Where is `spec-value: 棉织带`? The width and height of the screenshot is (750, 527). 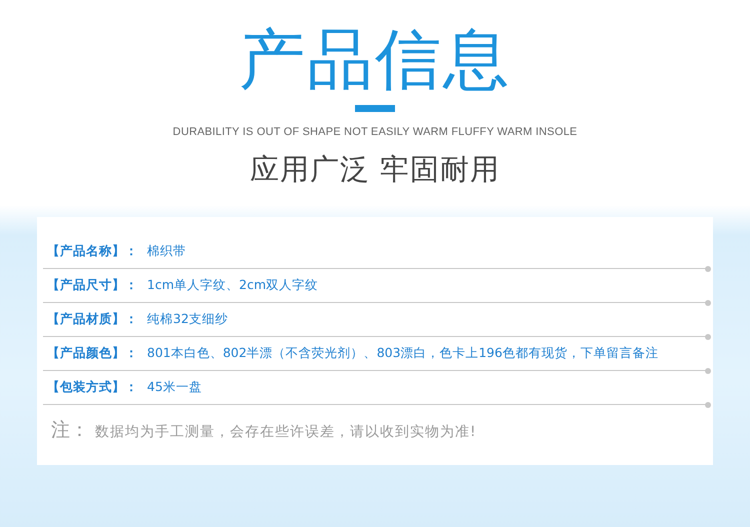
spec-value: 棉织带 is located at coordinates (166, 251).